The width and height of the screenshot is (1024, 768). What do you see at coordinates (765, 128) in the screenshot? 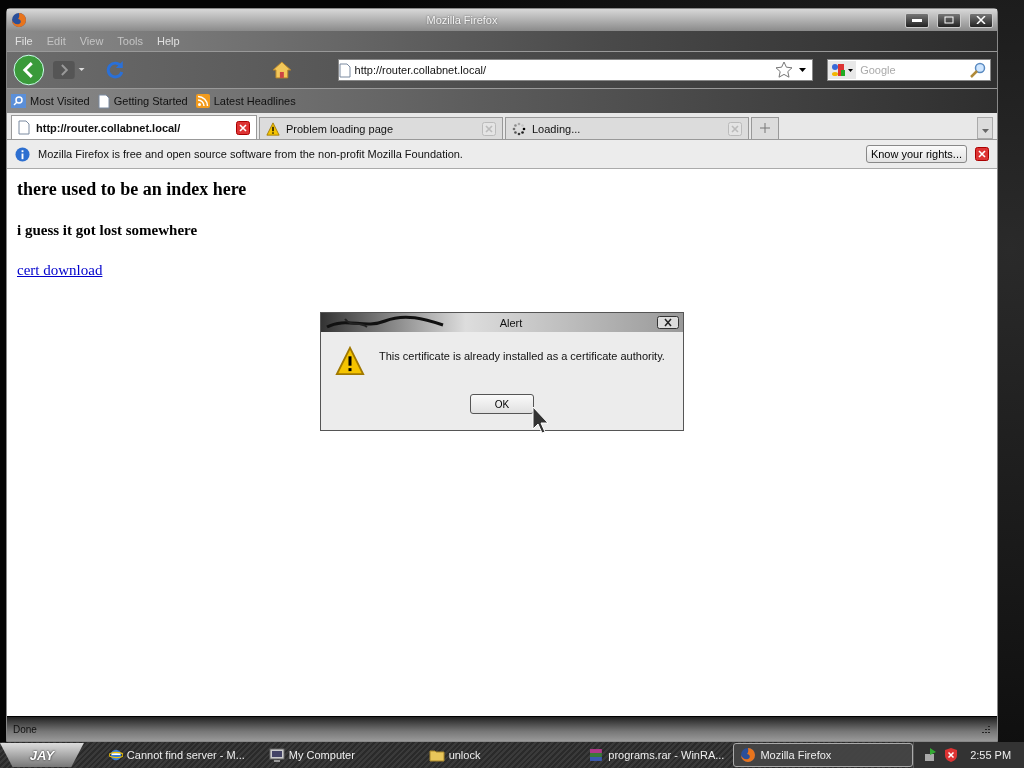
I see `plus-icon` at bounding box center [765, 128].